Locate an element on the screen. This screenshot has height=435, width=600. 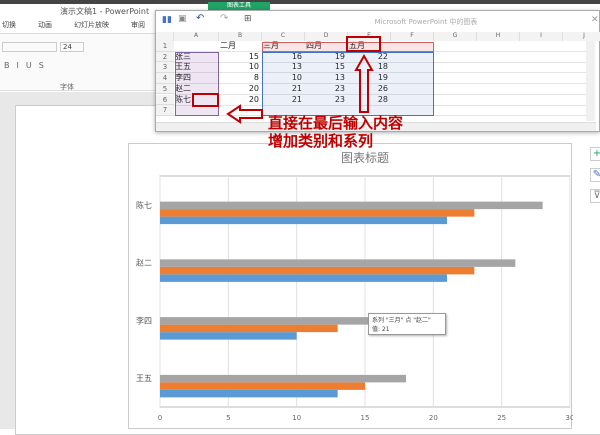
x-tick-label: 20 is located at coordinates (433, 418).